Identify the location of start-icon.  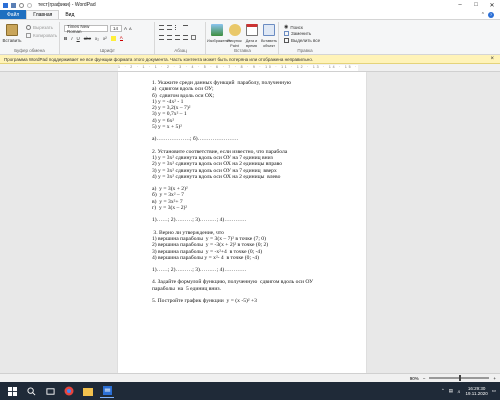
(12, 391).